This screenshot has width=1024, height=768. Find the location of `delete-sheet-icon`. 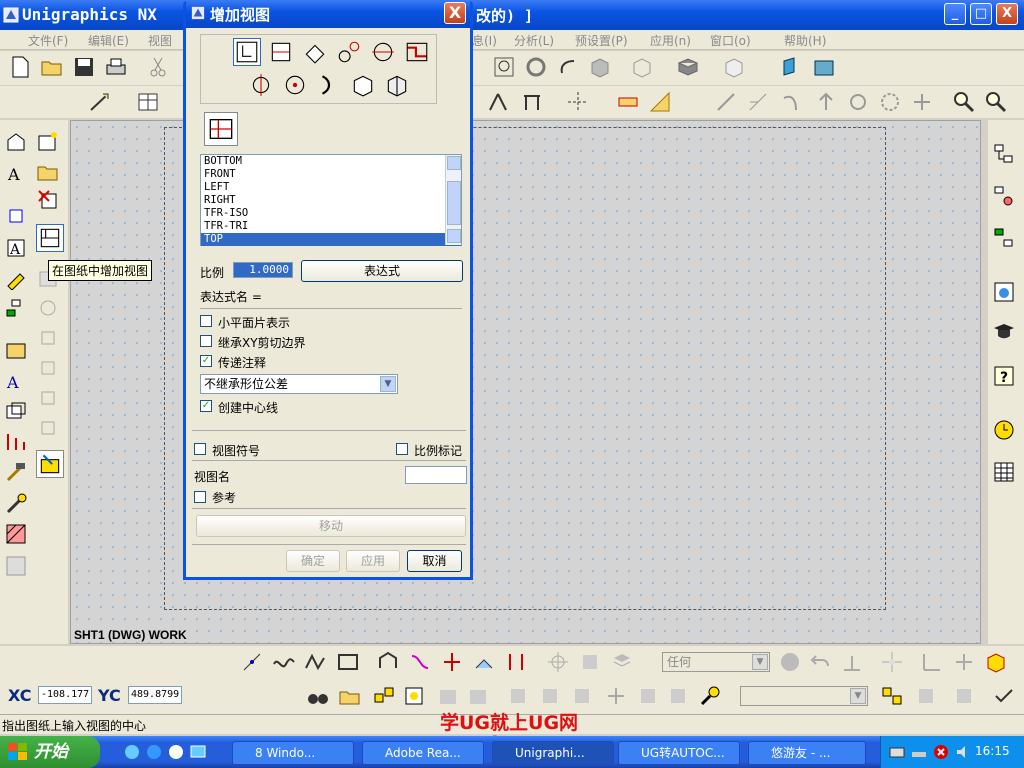

delete-sheet-icon is located at coordinates (48, 200).